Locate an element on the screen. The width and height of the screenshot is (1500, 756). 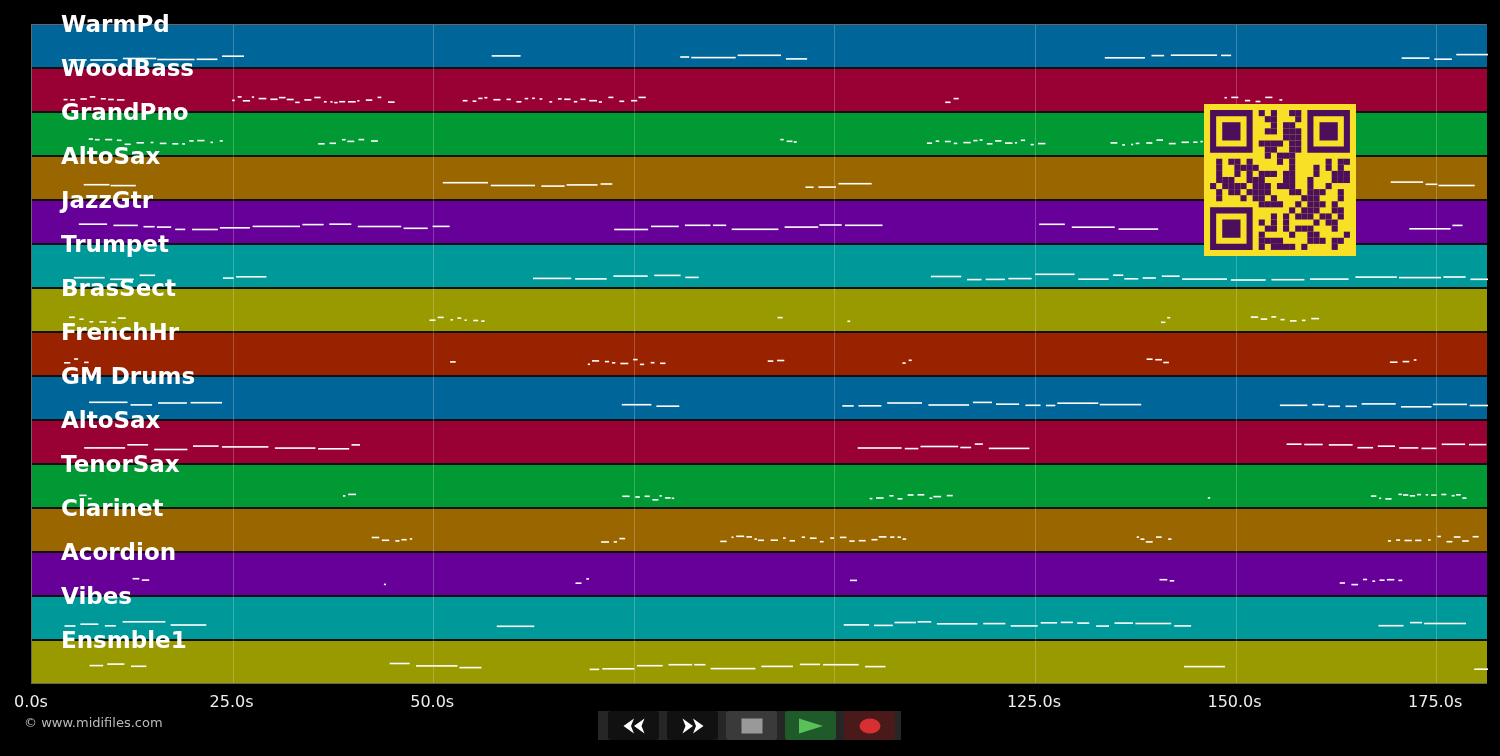
track-label: WarmPd is located at coordinates (115, 24).